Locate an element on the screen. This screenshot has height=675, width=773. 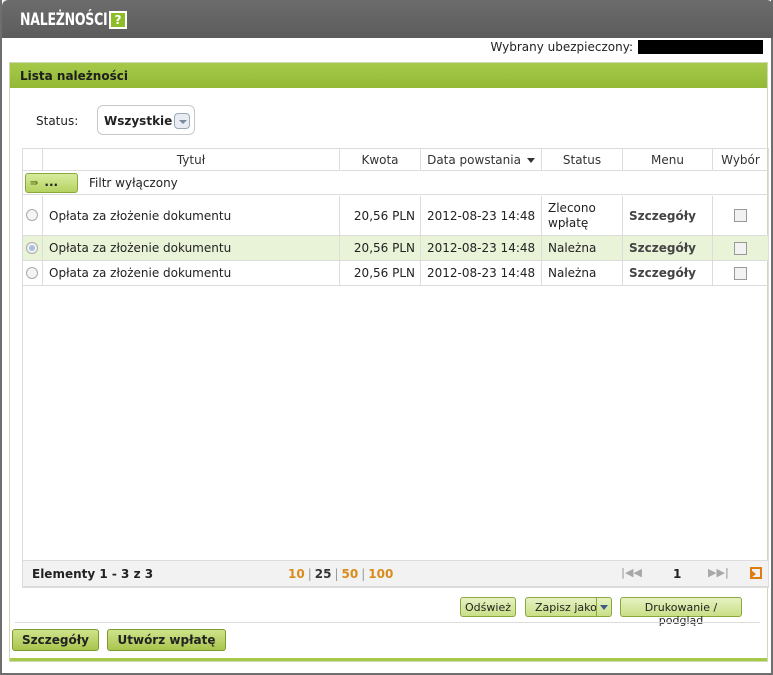
print-preview-button: Drukowanie / podgląd is located at coordinates (681, 612).